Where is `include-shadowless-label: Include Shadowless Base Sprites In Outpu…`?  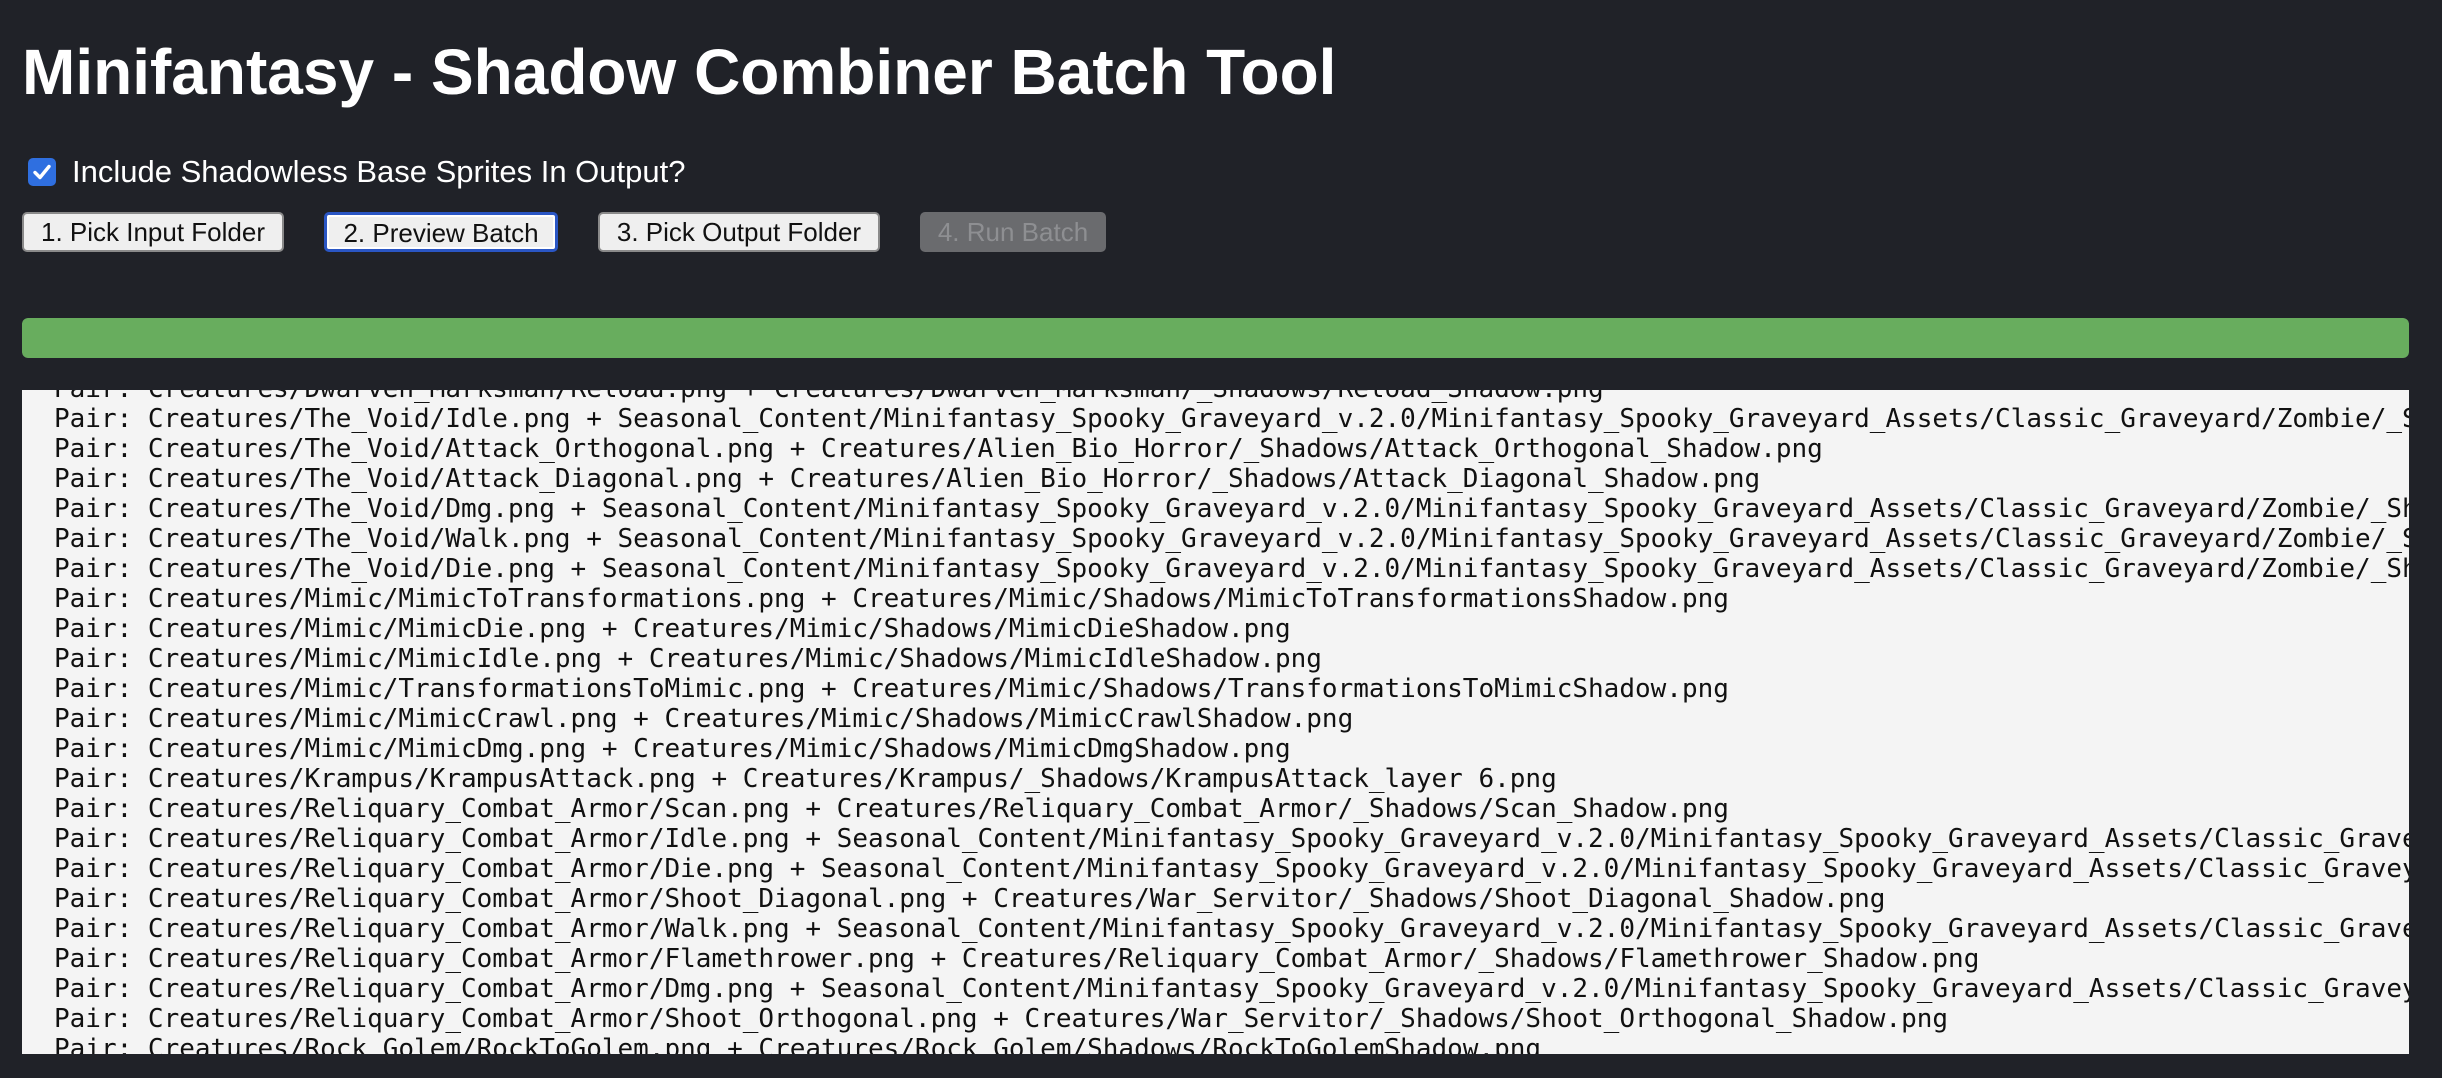
include-shadowless-label: Include Shadowless Base Sprites In Outpu… is located at coordinates (379, 171).